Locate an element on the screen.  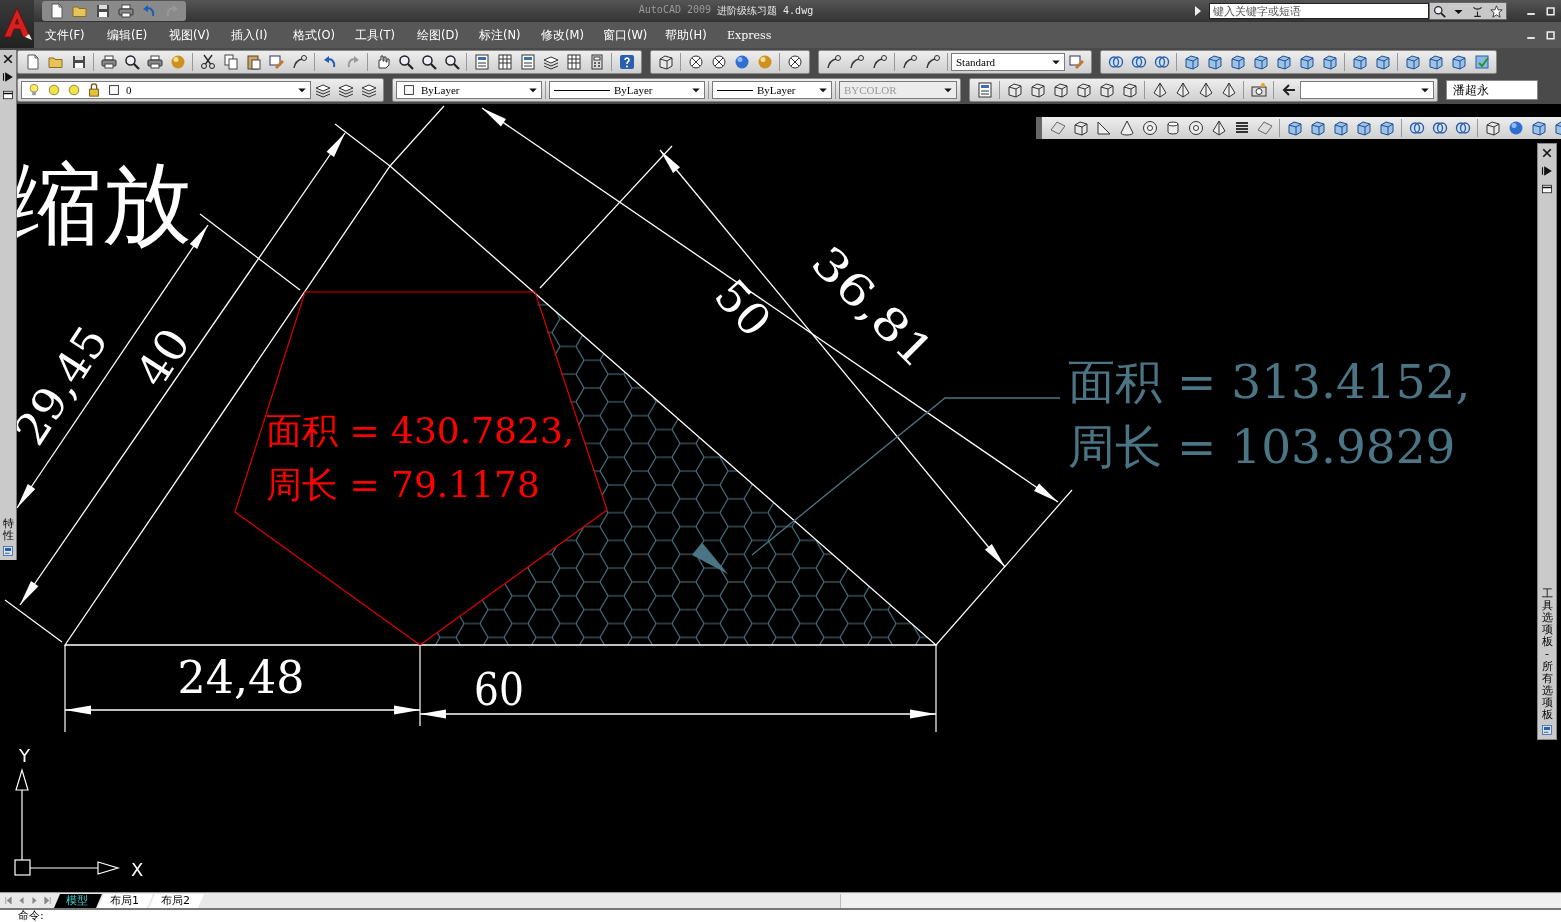
coil-icon is located at coordinates (1241, 128).